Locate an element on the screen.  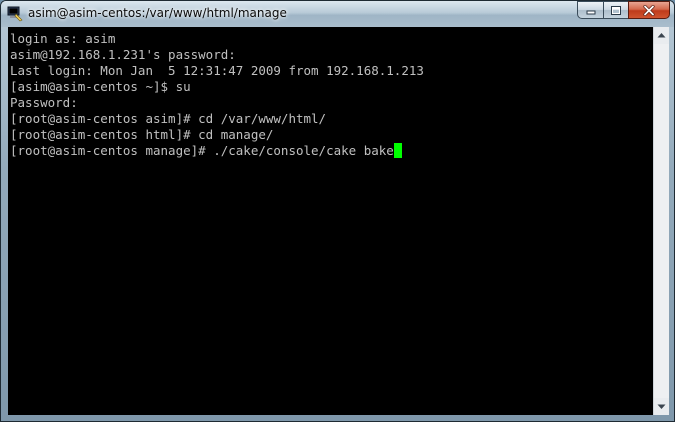
vertical-scrollbar is located at coordinates (661, 221).